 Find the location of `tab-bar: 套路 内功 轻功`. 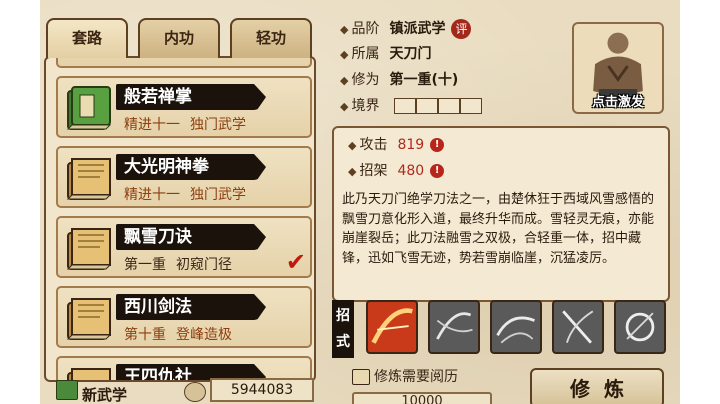

tab-bar: 套路 内功 轻功 is located at coordinates (180, 39).